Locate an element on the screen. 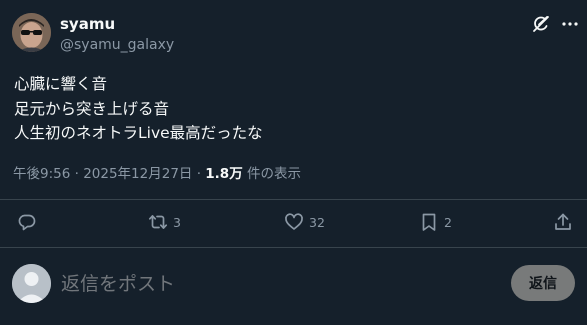 Image resolution: width=587 pixels, height=325 pixels. tweet-timestamp: 午後9:56 · 2025年12月27日 · is located at coordinates (109, 174).